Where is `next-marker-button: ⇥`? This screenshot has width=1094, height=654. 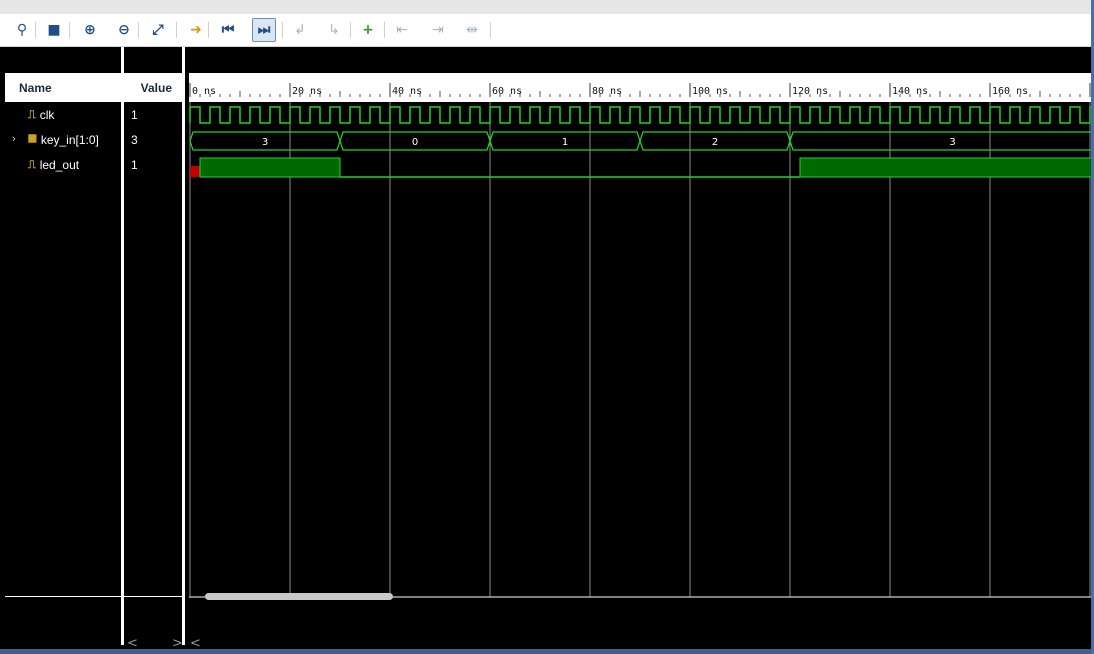
next-marker-button: ⇥ is located at coordinates (438, 30).